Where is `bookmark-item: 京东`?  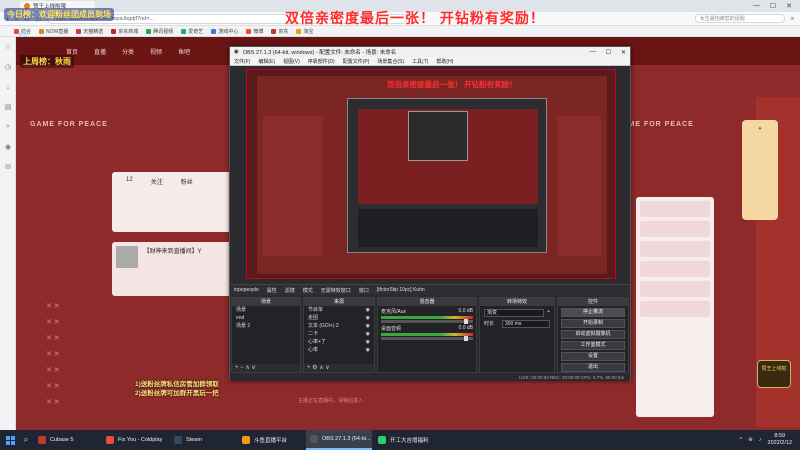
bookmark-item: 京东 is located at coordinates (279, 31).